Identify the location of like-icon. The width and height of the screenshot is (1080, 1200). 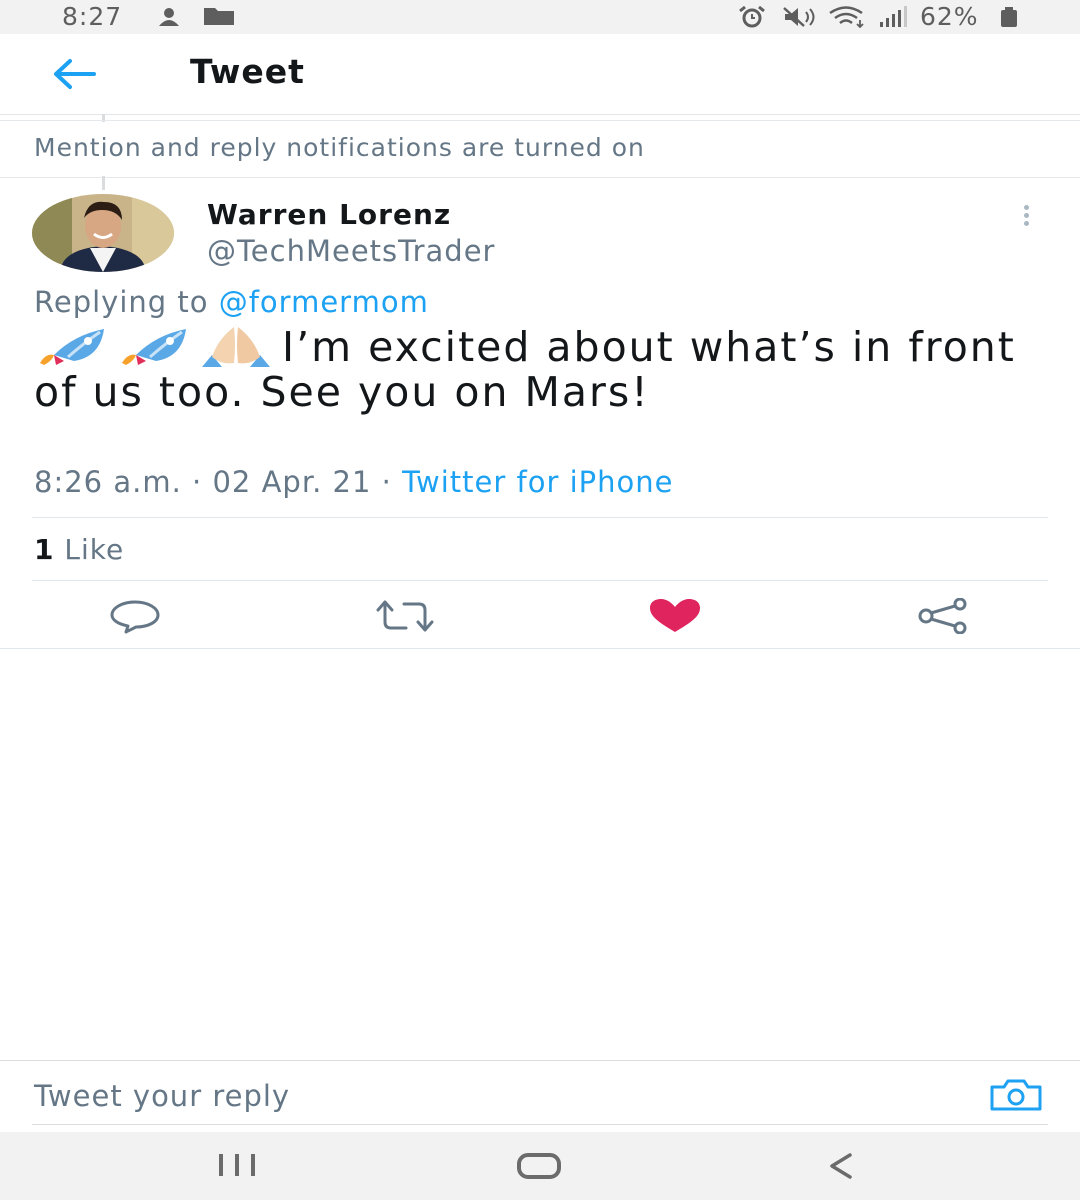
(675, 616).